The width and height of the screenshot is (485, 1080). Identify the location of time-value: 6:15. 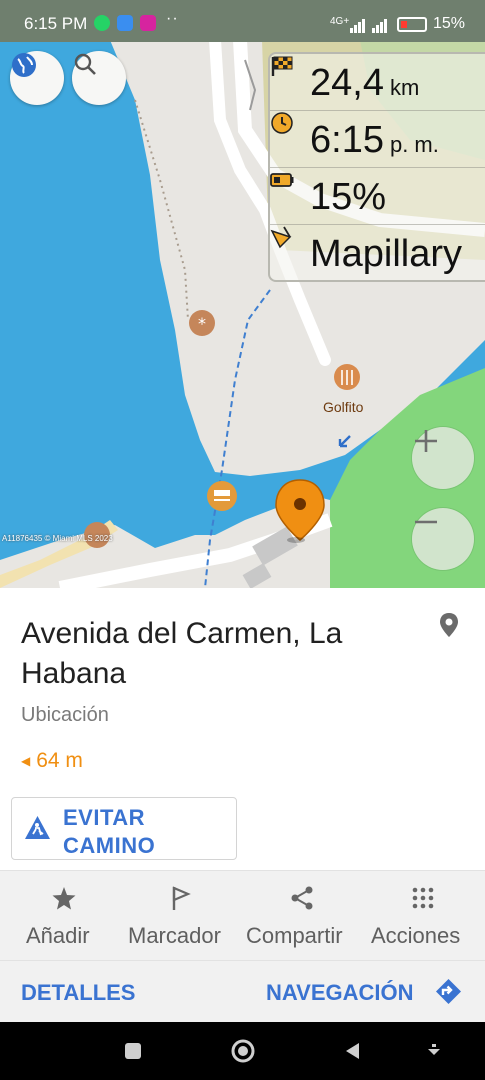
(347, 140).